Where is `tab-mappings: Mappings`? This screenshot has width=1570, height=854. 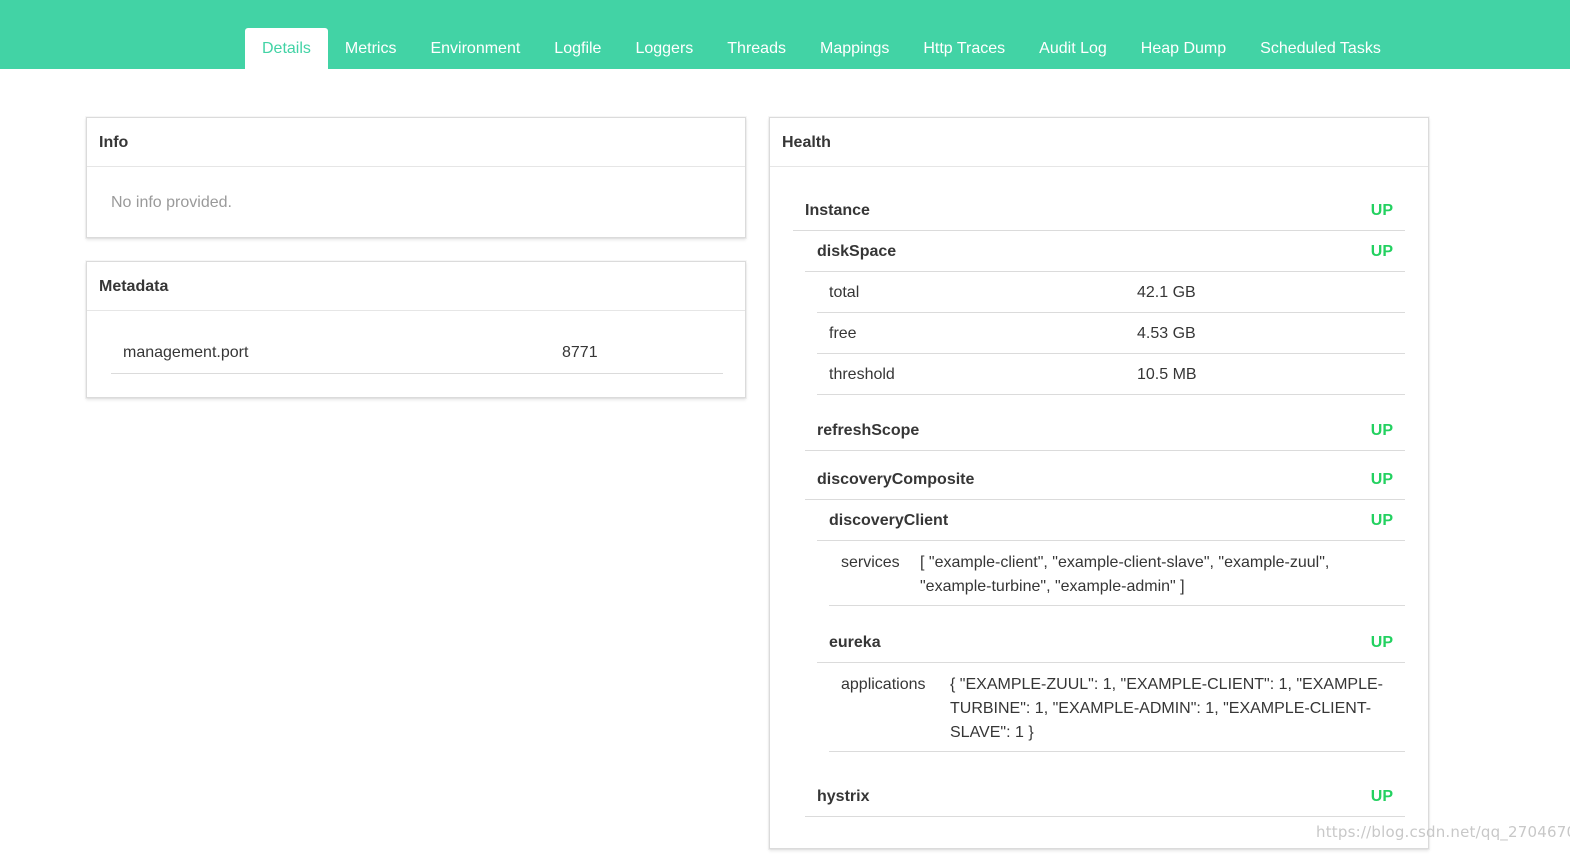
tab-mappings: Mappings is located at coordinates (854, 48).